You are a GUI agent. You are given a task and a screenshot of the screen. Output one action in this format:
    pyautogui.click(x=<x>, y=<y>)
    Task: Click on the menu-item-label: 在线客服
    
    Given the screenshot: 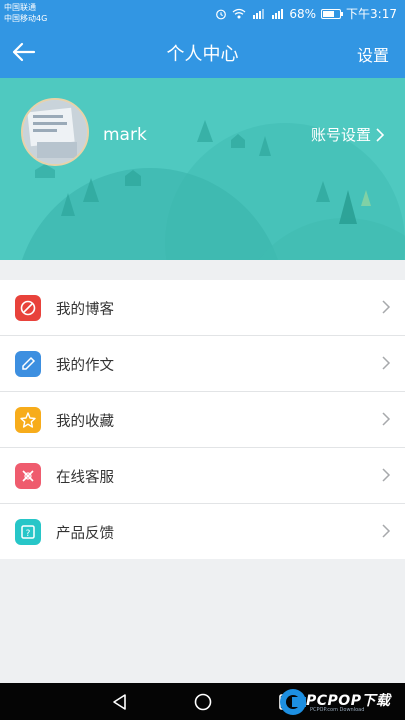 What is the action you would take?
    pyautogui.click(x=85, y=478)
    